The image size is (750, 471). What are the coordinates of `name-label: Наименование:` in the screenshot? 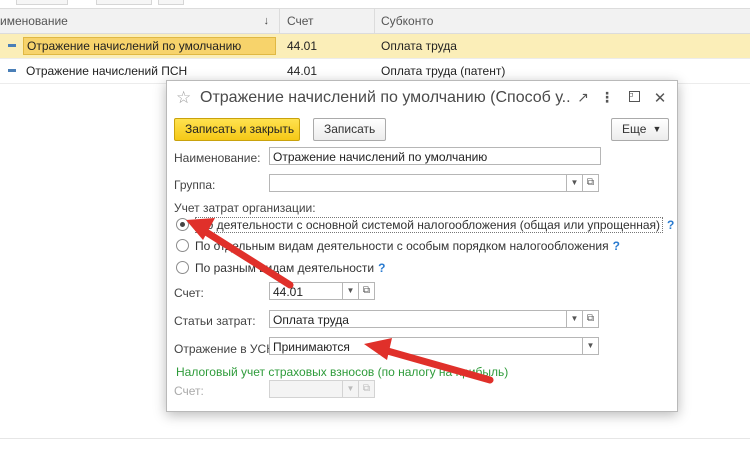 It's located at (217, 158).